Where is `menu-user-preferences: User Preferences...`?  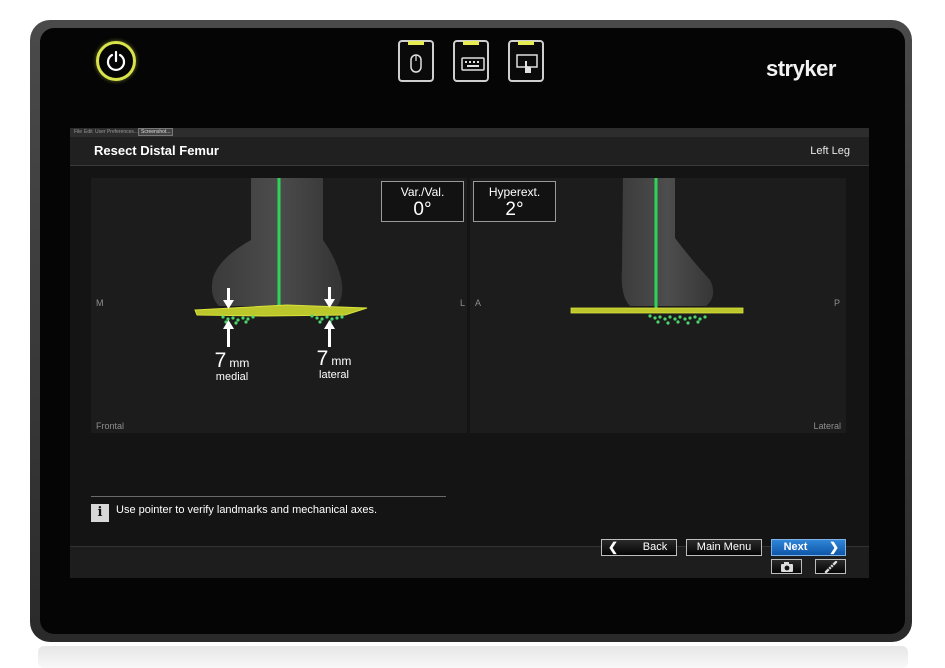
menu-user-preferences: User Preferences... is located at coordinates (116, 132).